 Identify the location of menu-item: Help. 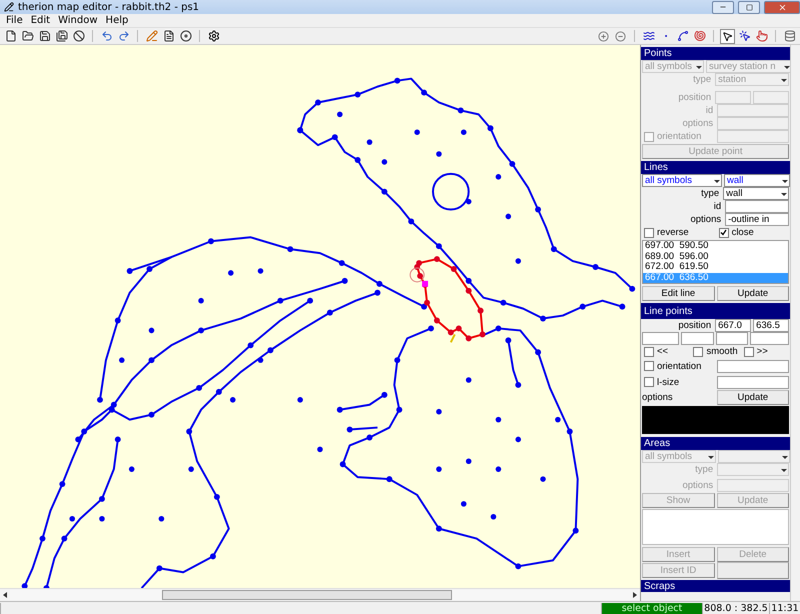
(117, 20).